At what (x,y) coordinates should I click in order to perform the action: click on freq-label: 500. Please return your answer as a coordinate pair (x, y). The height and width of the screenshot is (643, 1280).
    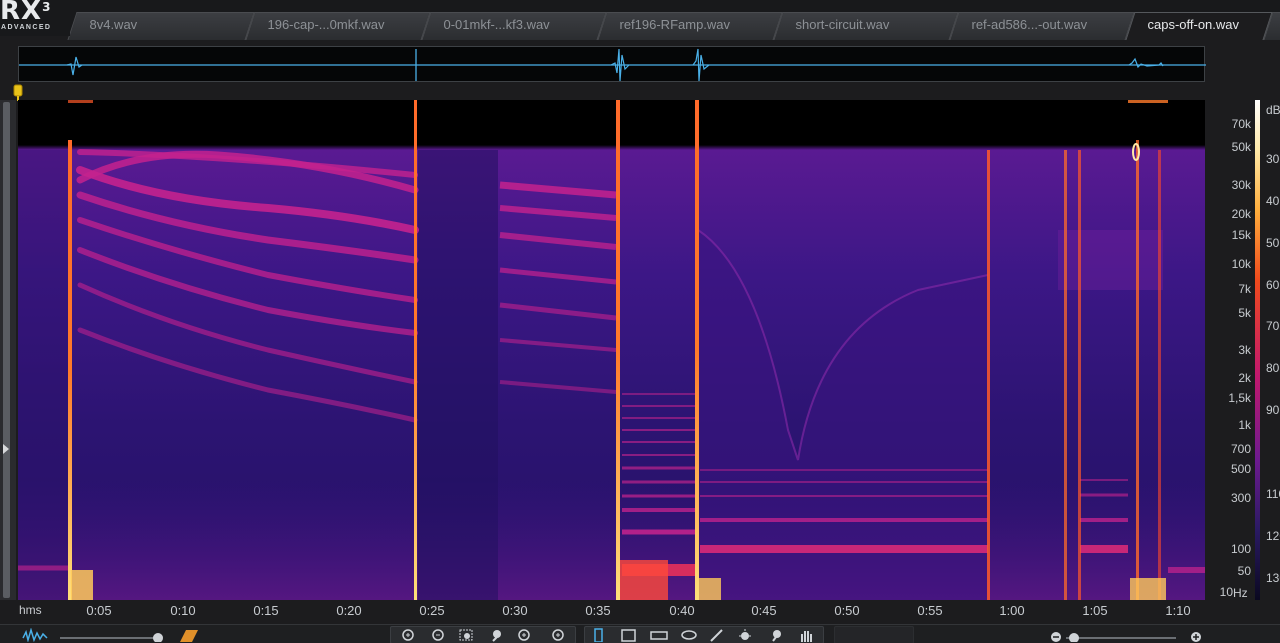
    Looking at the image, I should click on (1240, 469).